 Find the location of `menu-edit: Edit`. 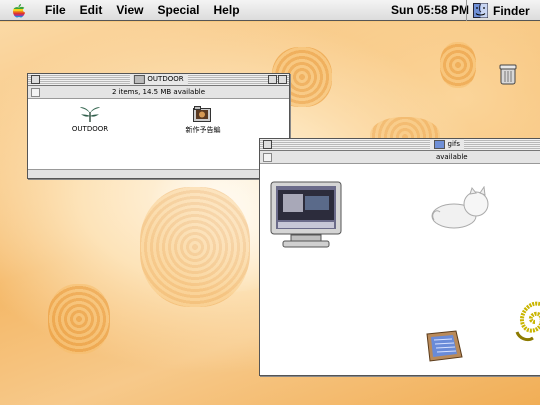

menu-edit: Edit is located at coordinates (91, 10).